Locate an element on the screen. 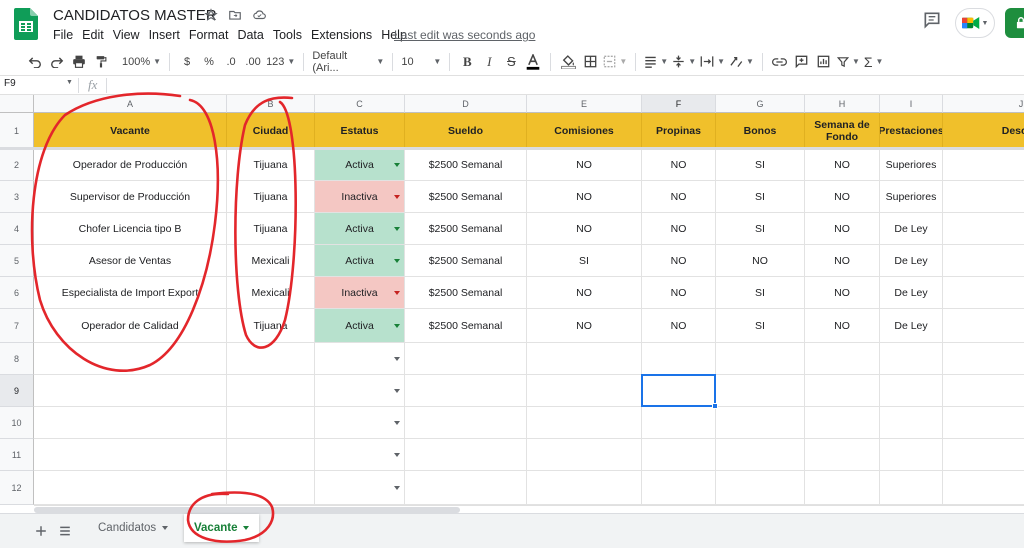  cell-g4: SI is located at coordinates (760, 229).